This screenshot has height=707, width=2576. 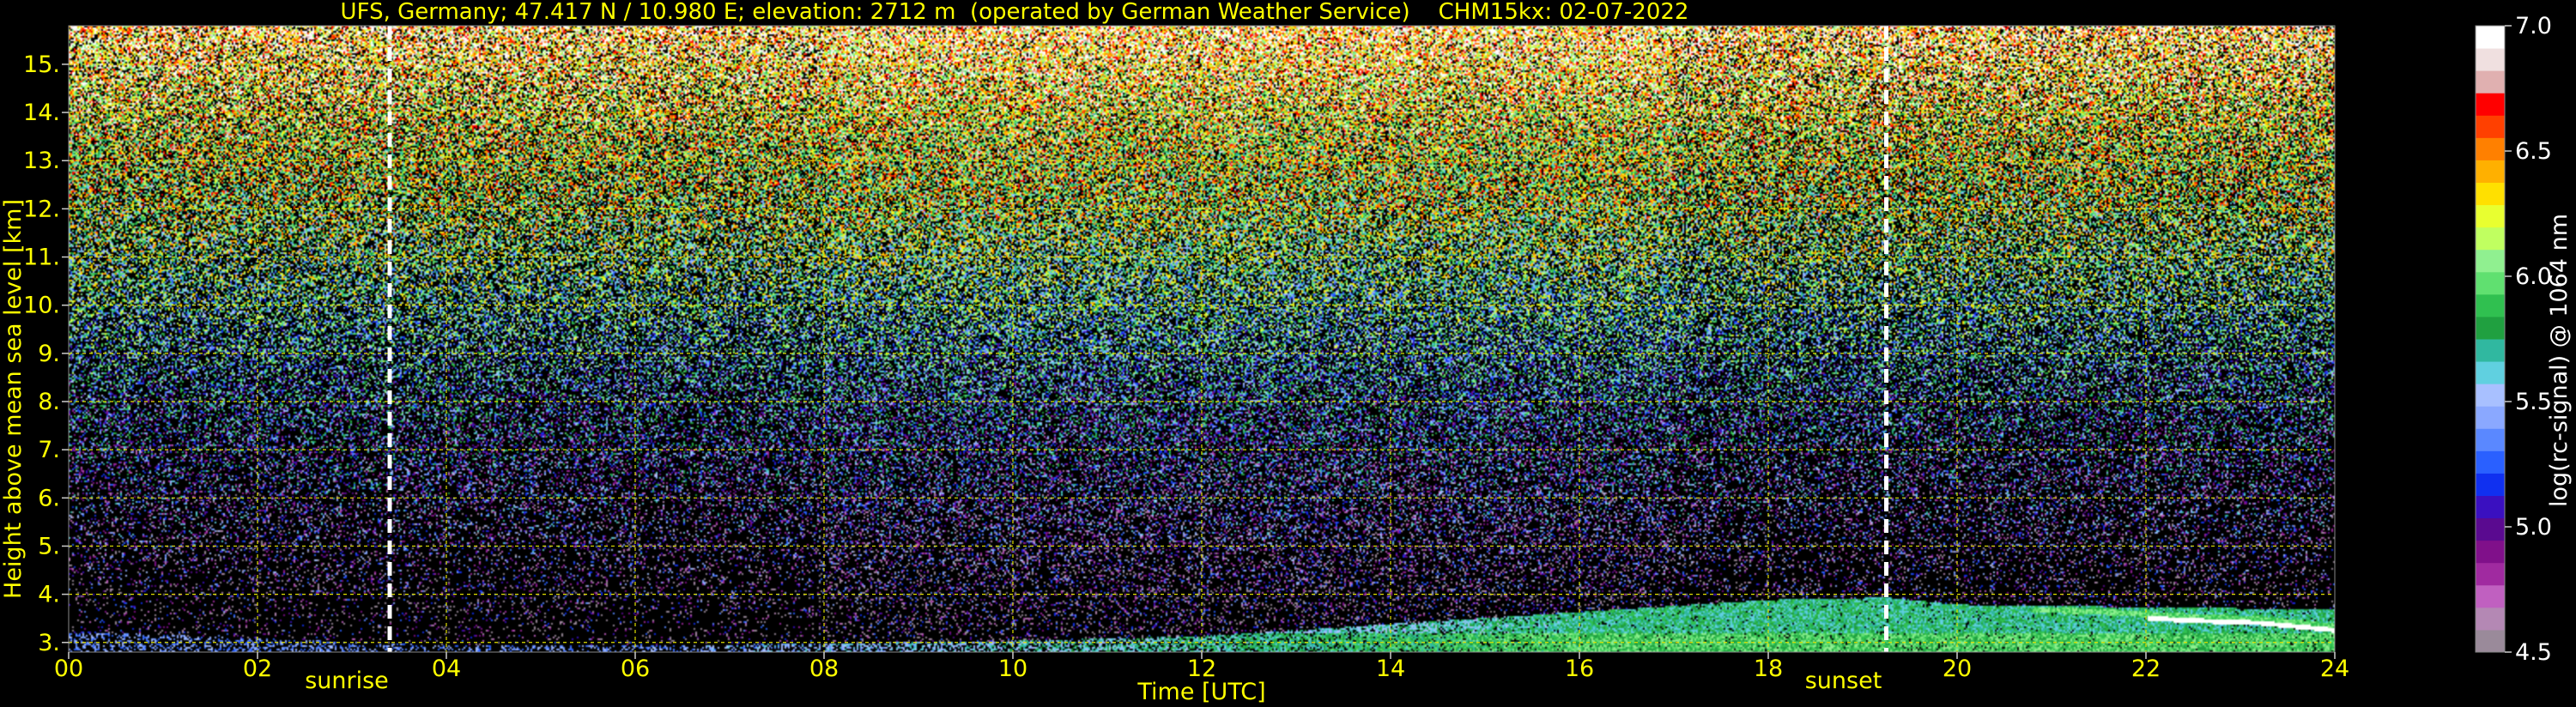 What do you see at coordinates (2533, 151) in the screenshot?
I see `colorbar-tick-label: 6.5` at bounding box center [2533, 151].